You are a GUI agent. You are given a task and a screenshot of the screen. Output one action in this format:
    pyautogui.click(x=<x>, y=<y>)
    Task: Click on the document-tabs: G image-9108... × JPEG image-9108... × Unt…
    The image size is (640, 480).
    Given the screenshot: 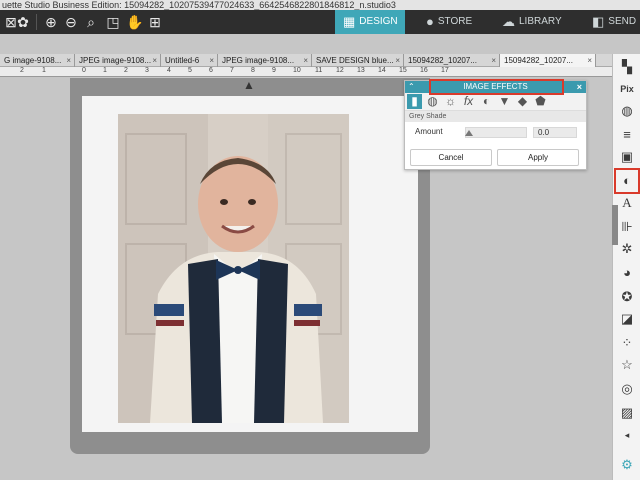 What is the action you would take?
    pyautogui.click(x=306, y=60)
    